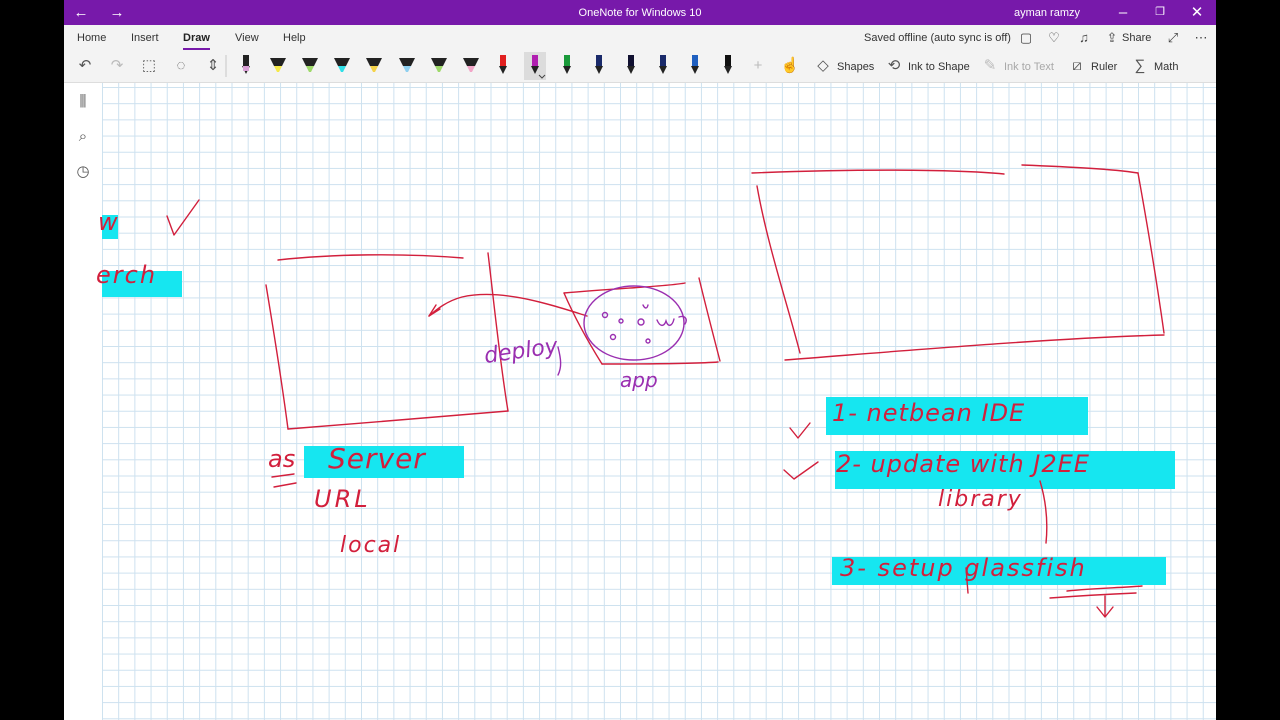 Image resolution: width=1280 pixels, height=720 pixels. What do you see at coordinates (342, 499) in the screenshot?
I see `note-url: URL` at bounding box center [342, 499].